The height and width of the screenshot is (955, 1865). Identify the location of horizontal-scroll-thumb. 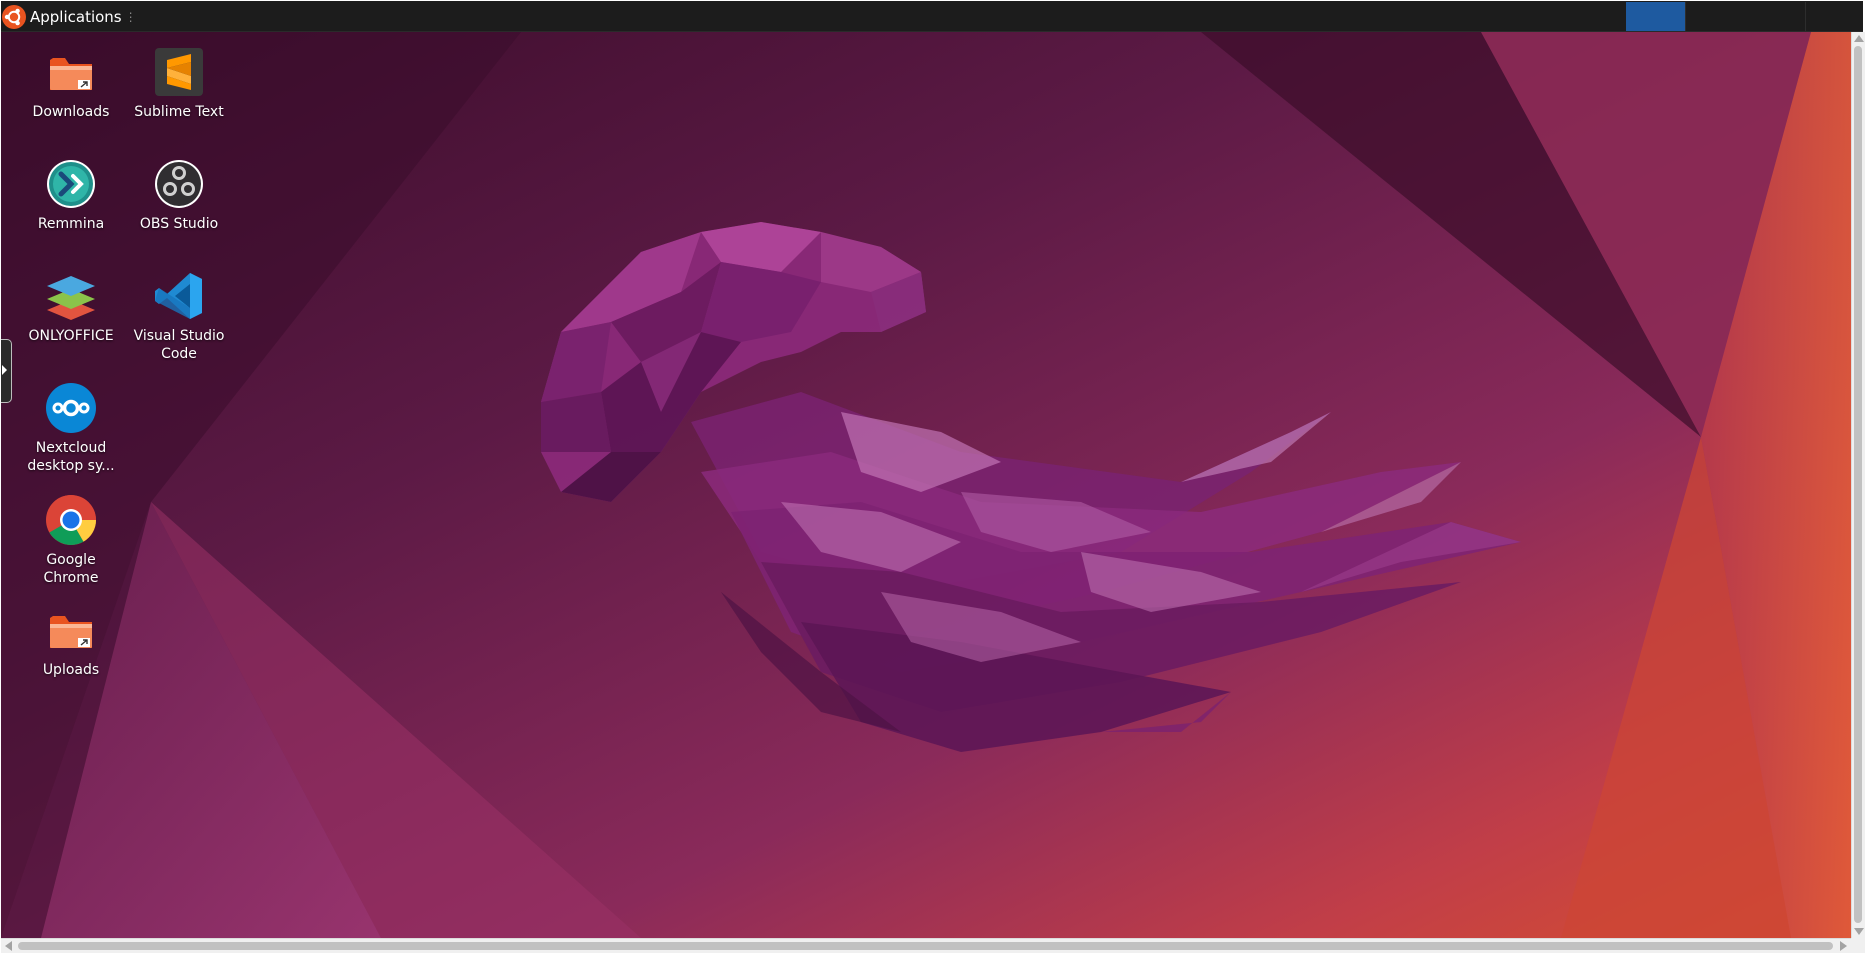
(925, 946).